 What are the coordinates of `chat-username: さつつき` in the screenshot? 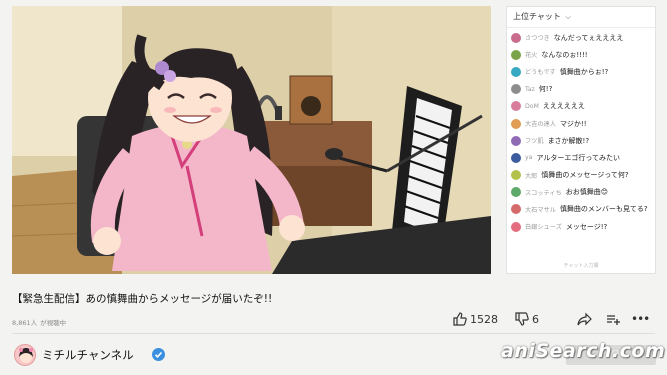 It's located at (537, 37).